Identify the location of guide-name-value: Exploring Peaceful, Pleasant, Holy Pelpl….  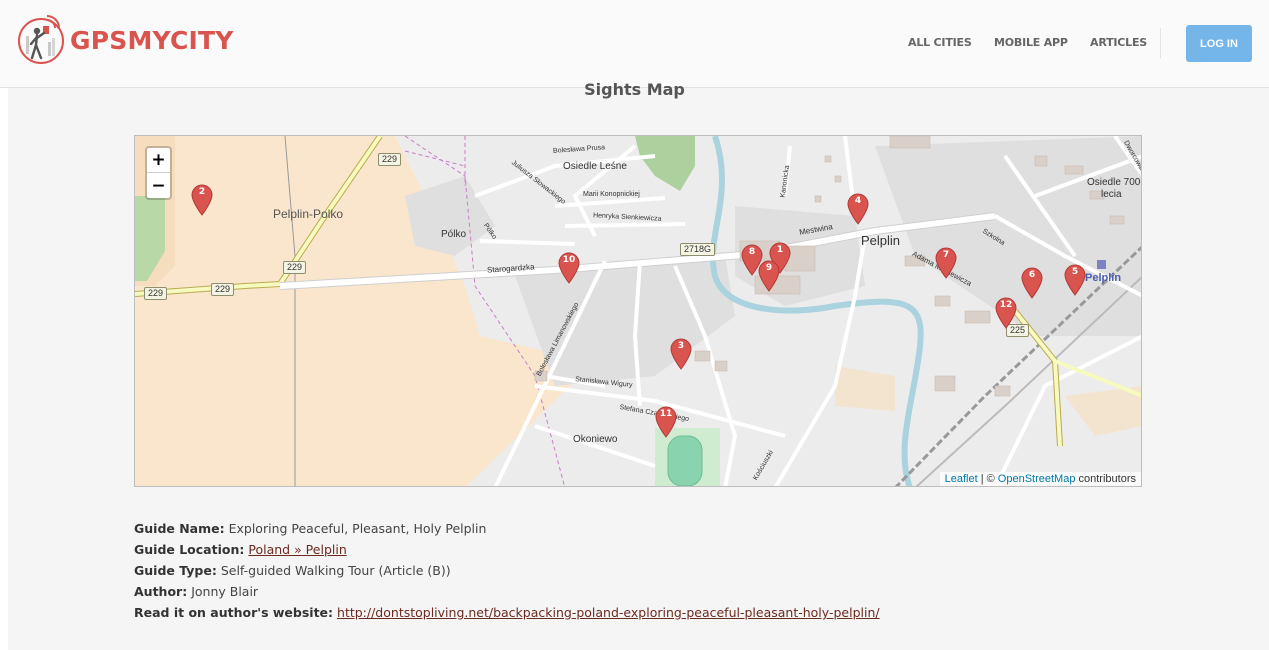
(357, 528).